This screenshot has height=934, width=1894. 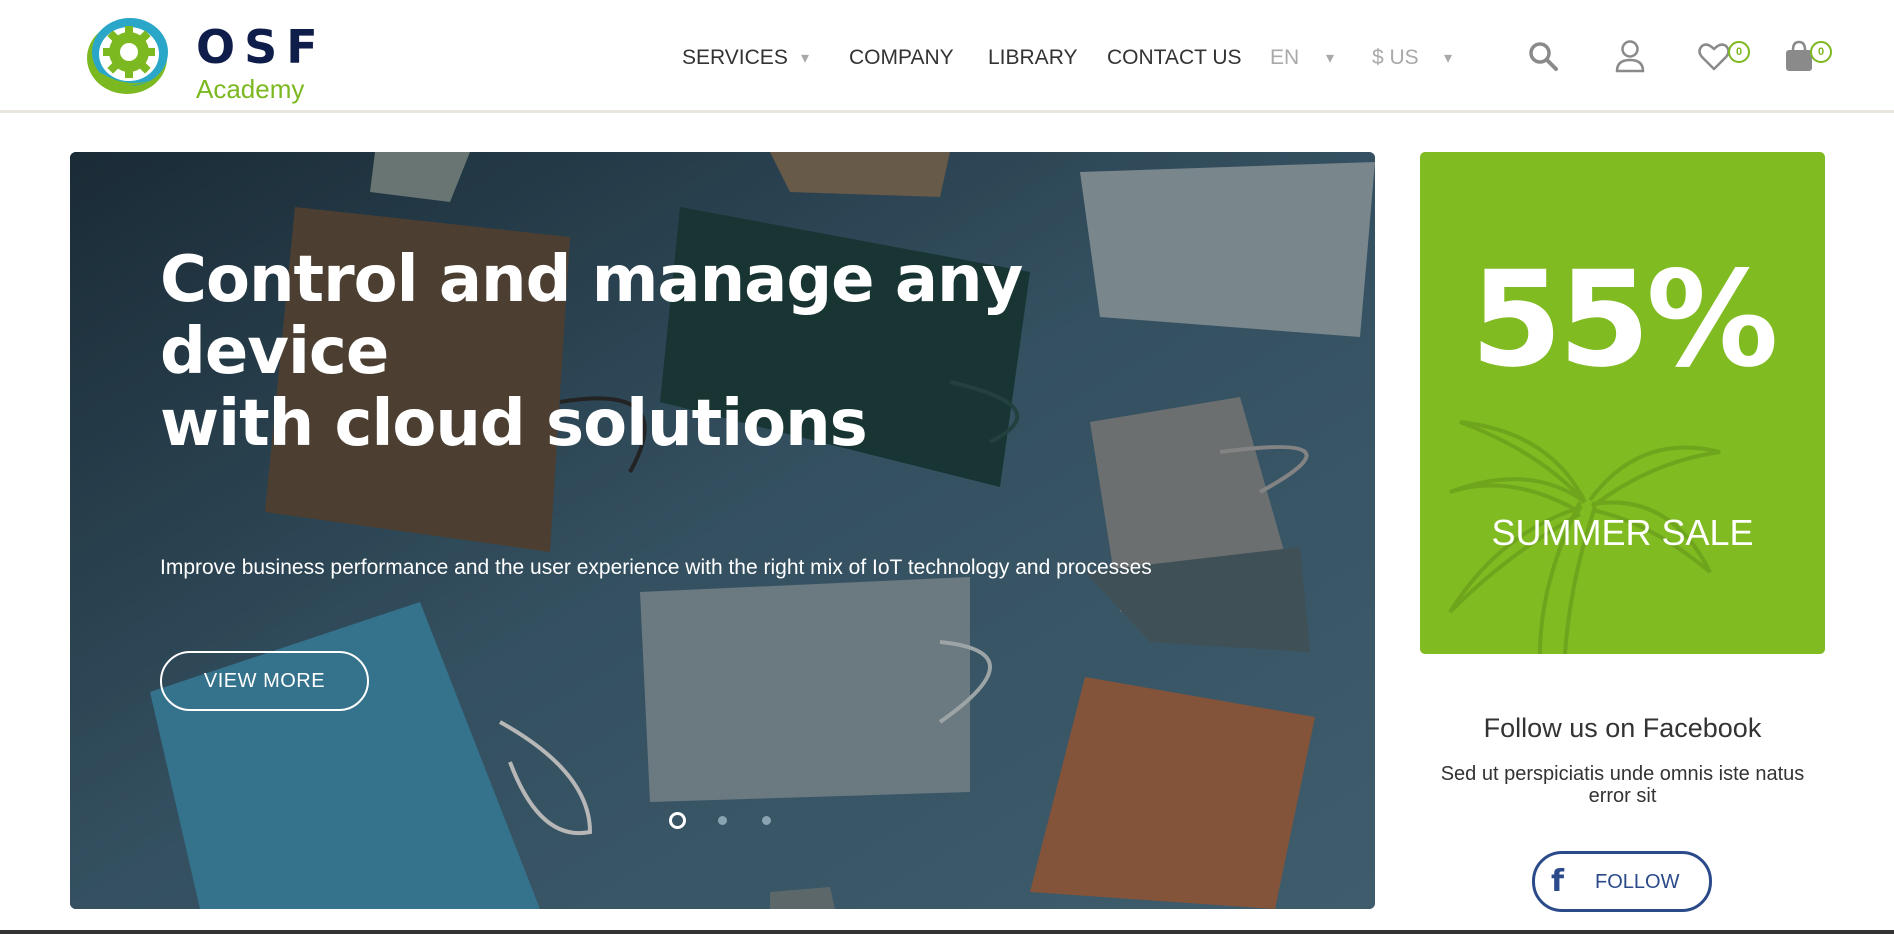 I want to click on facebook-icon: f, so click(x=1558, y=881).